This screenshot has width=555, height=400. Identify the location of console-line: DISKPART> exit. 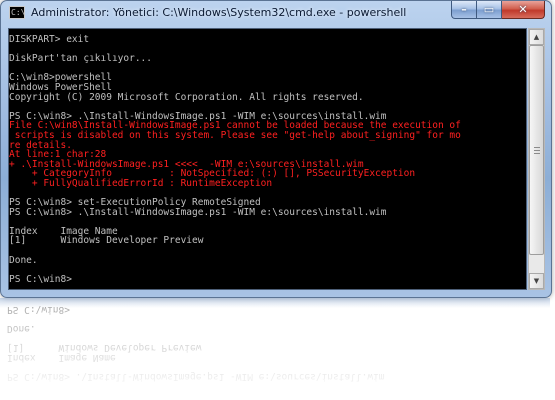
(49, 39).